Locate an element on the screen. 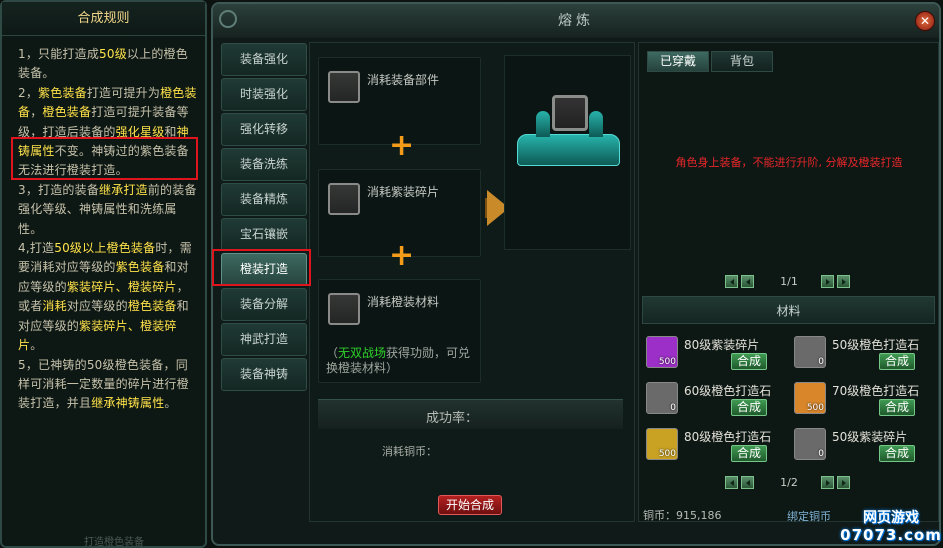  tab-bag: 背包 is located at coordinates (742, 61).